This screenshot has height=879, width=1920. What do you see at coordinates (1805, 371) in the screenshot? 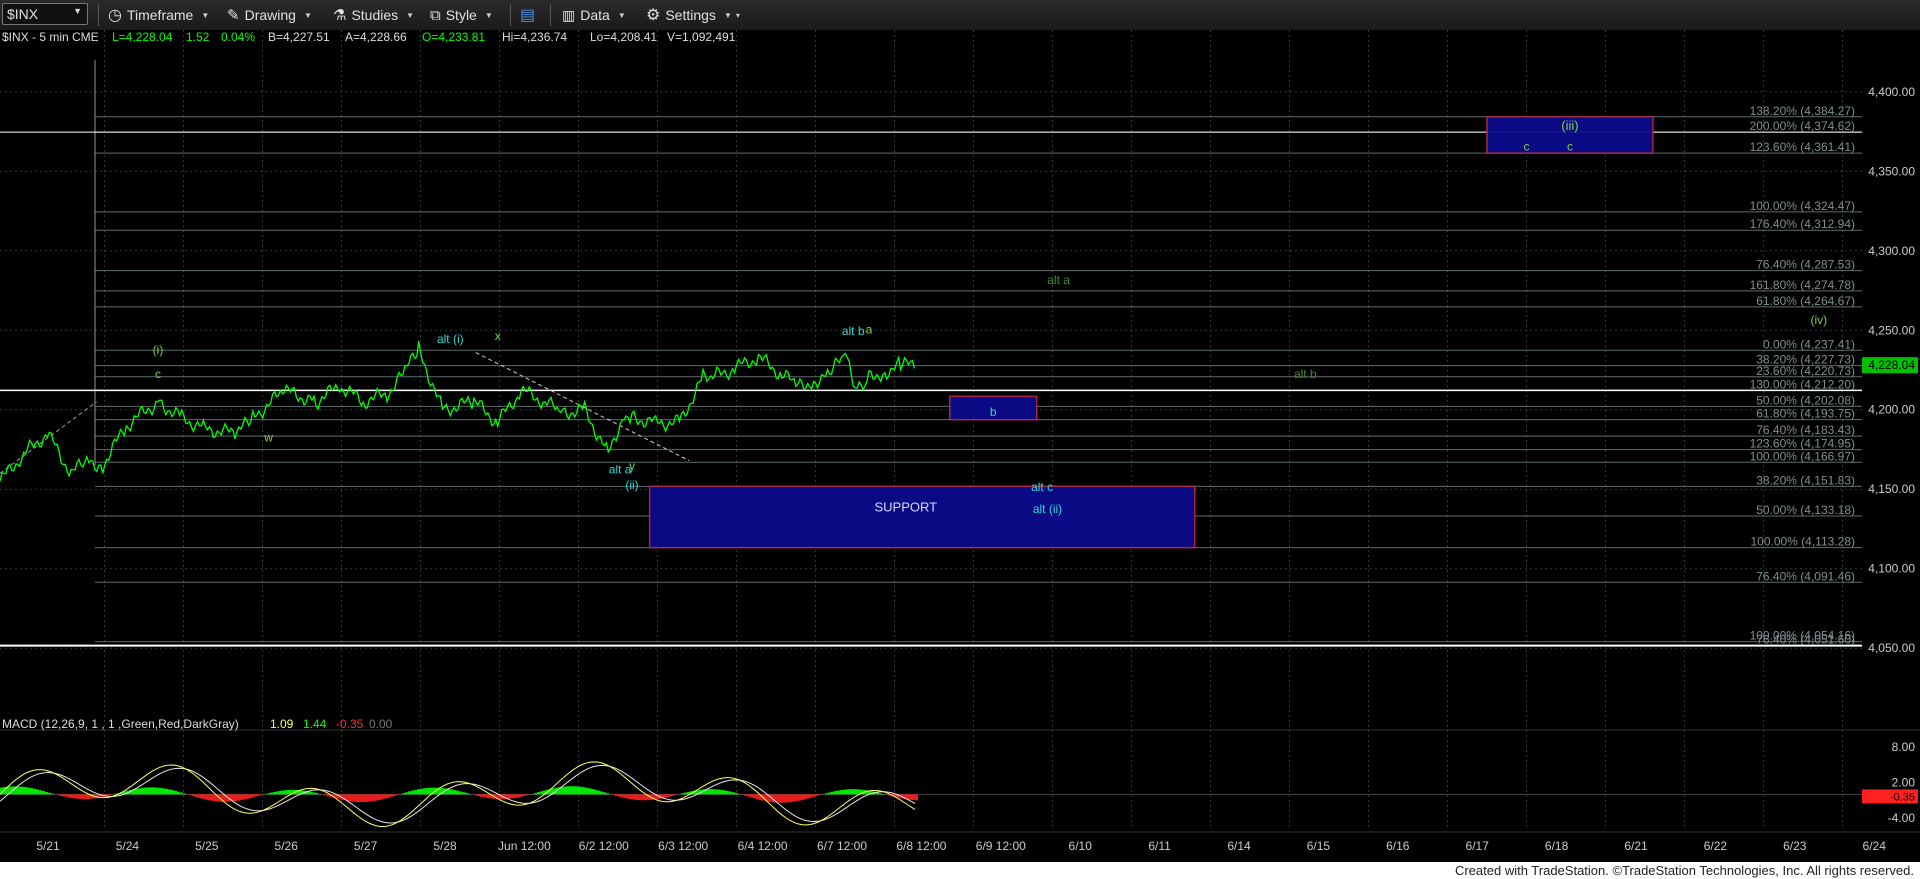
I see `fib-label: 23.60% (4,220.73)` at bounding box center [1805, 371].